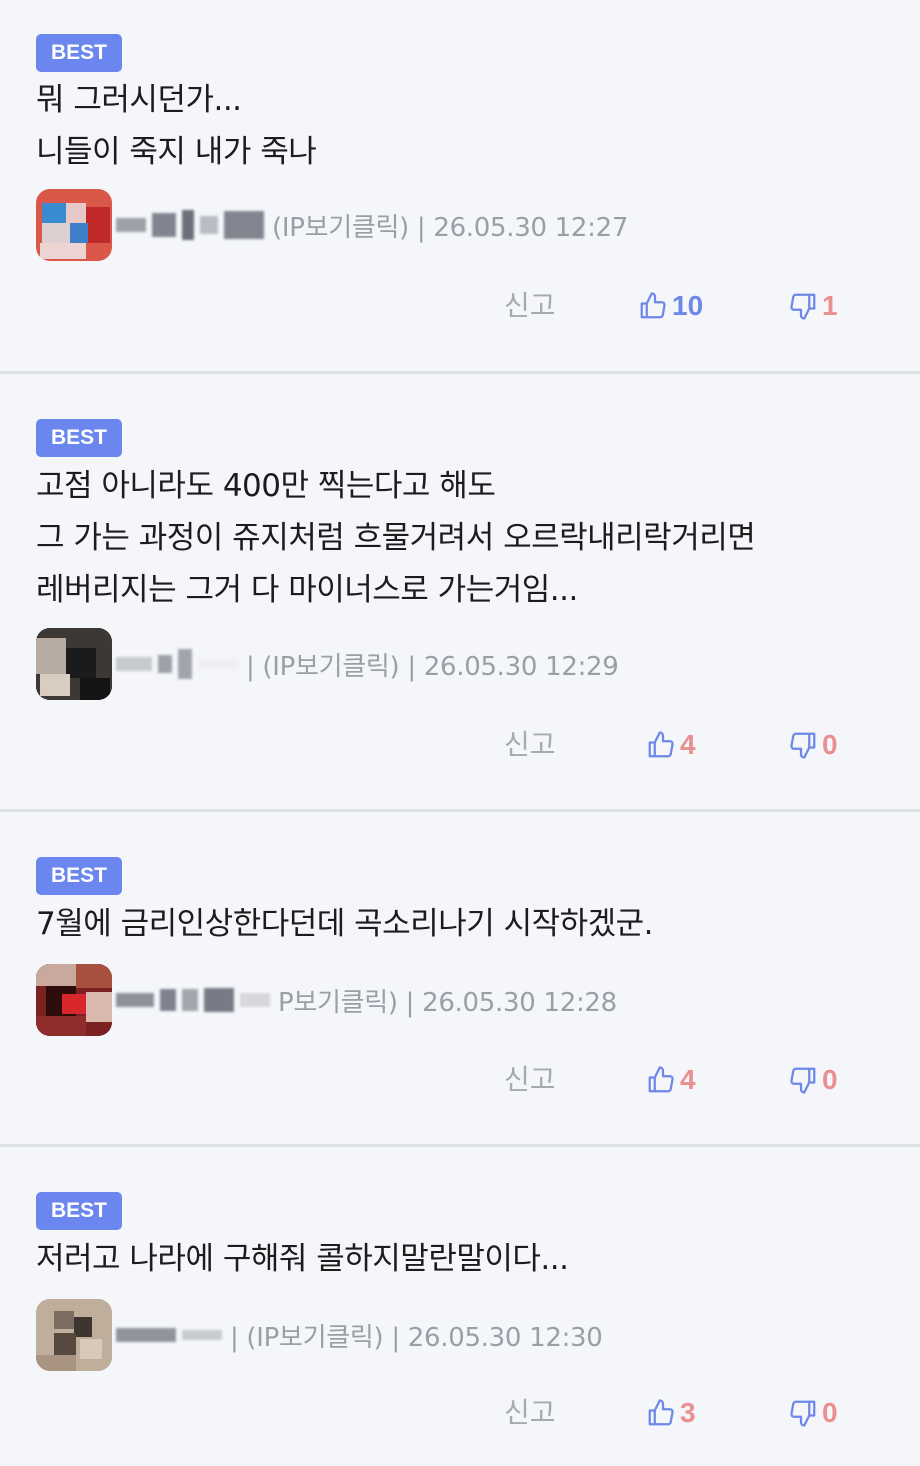  I want to click on comment-meta: | (IP보기클릭) | 26.05.30 12:29, so click(327, 664).